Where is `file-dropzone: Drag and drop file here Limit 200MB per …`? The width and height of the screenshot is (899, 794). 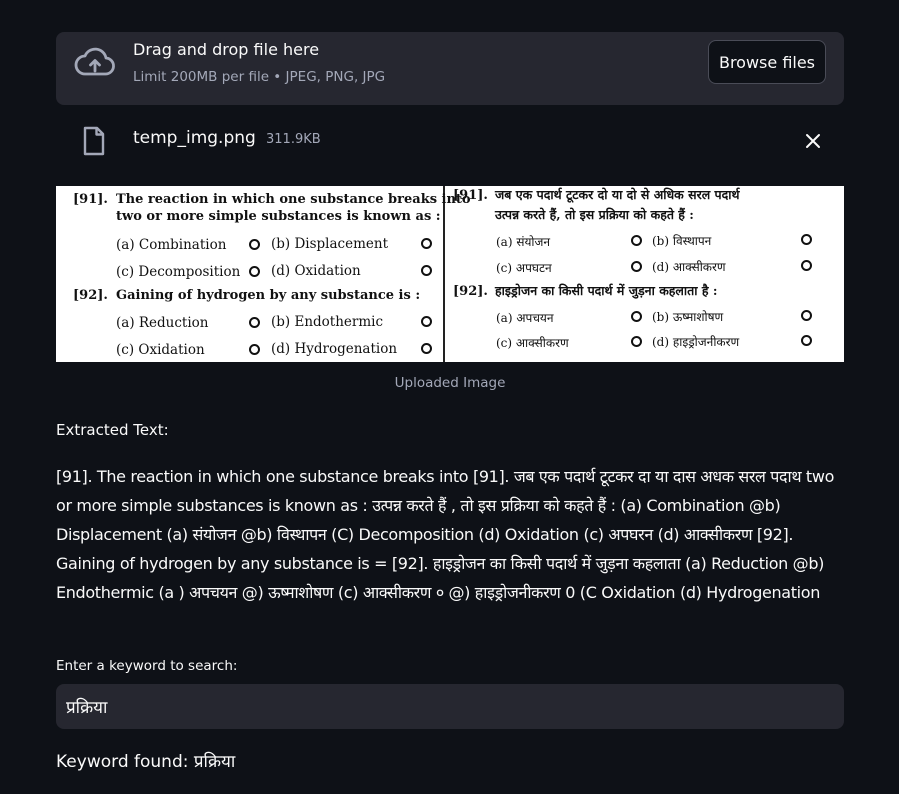 file-dropzone: Drag and drop file here Limit 200MB per … is located at coordinates (450, 68).